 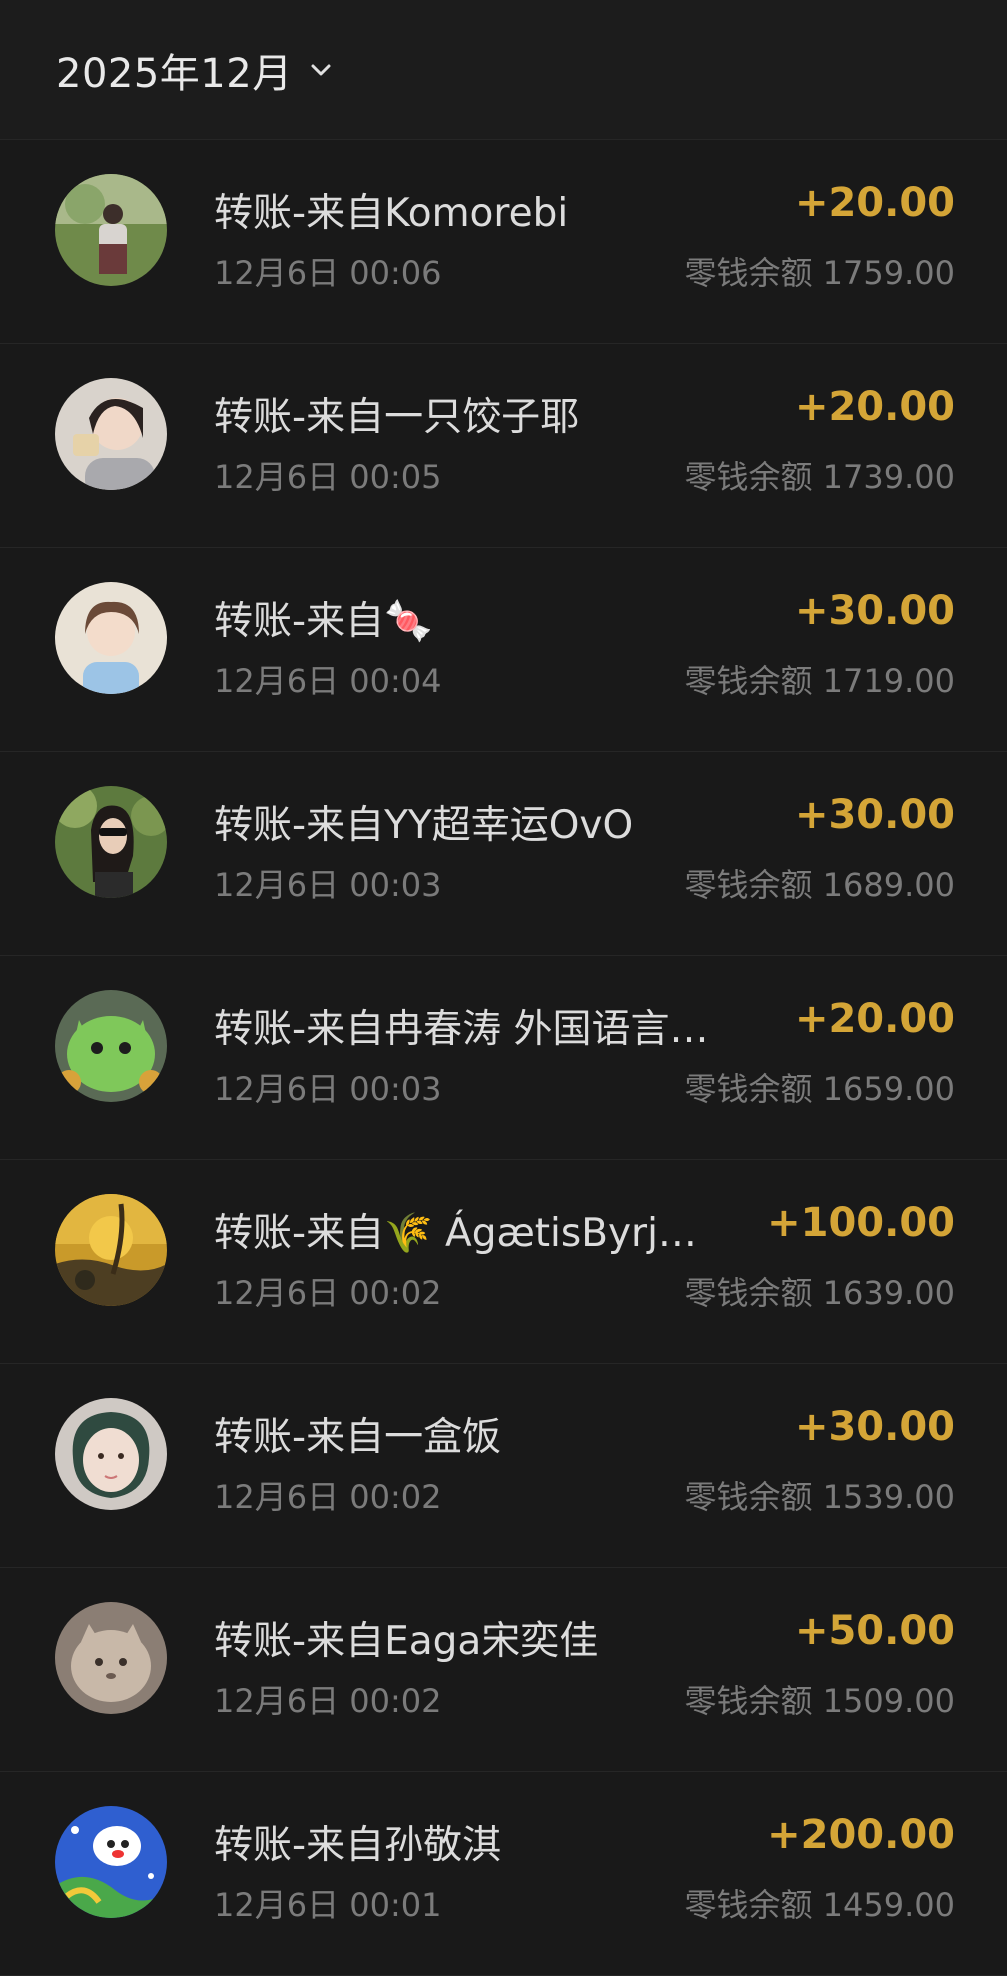 I want to click on transaction-title: 转账-来自🍬, so click(x=323, y=621).